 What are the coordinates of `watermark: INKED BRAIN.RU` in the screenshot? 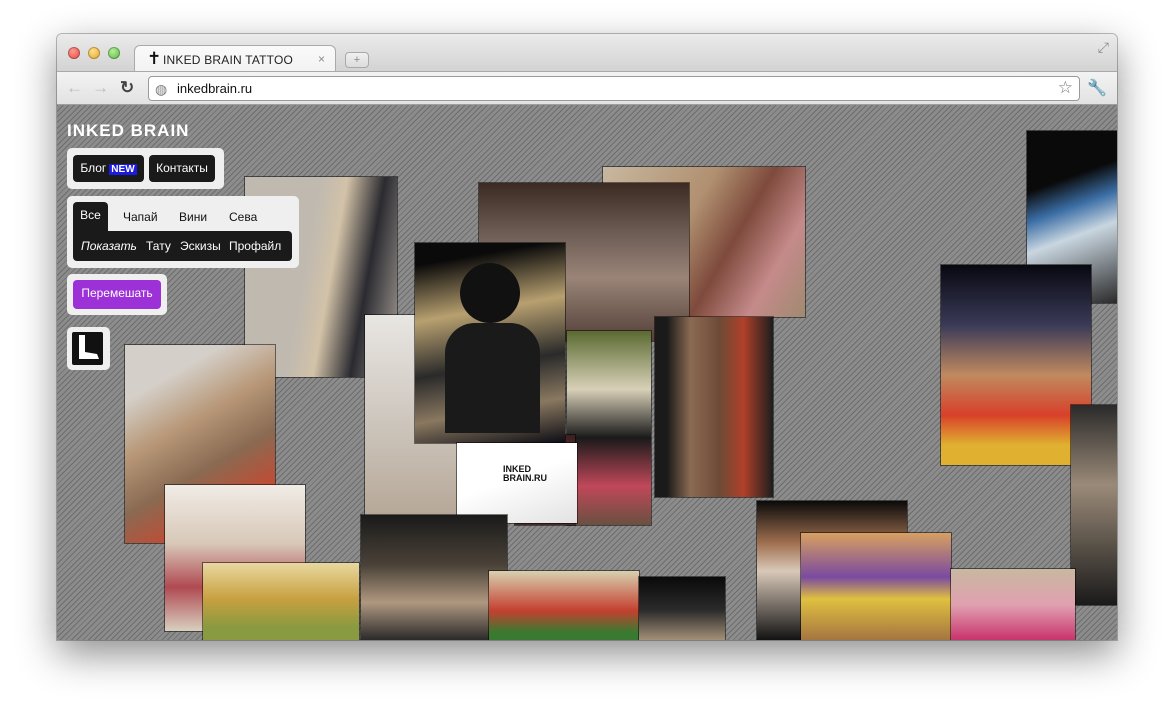 It's located at (525, 473).